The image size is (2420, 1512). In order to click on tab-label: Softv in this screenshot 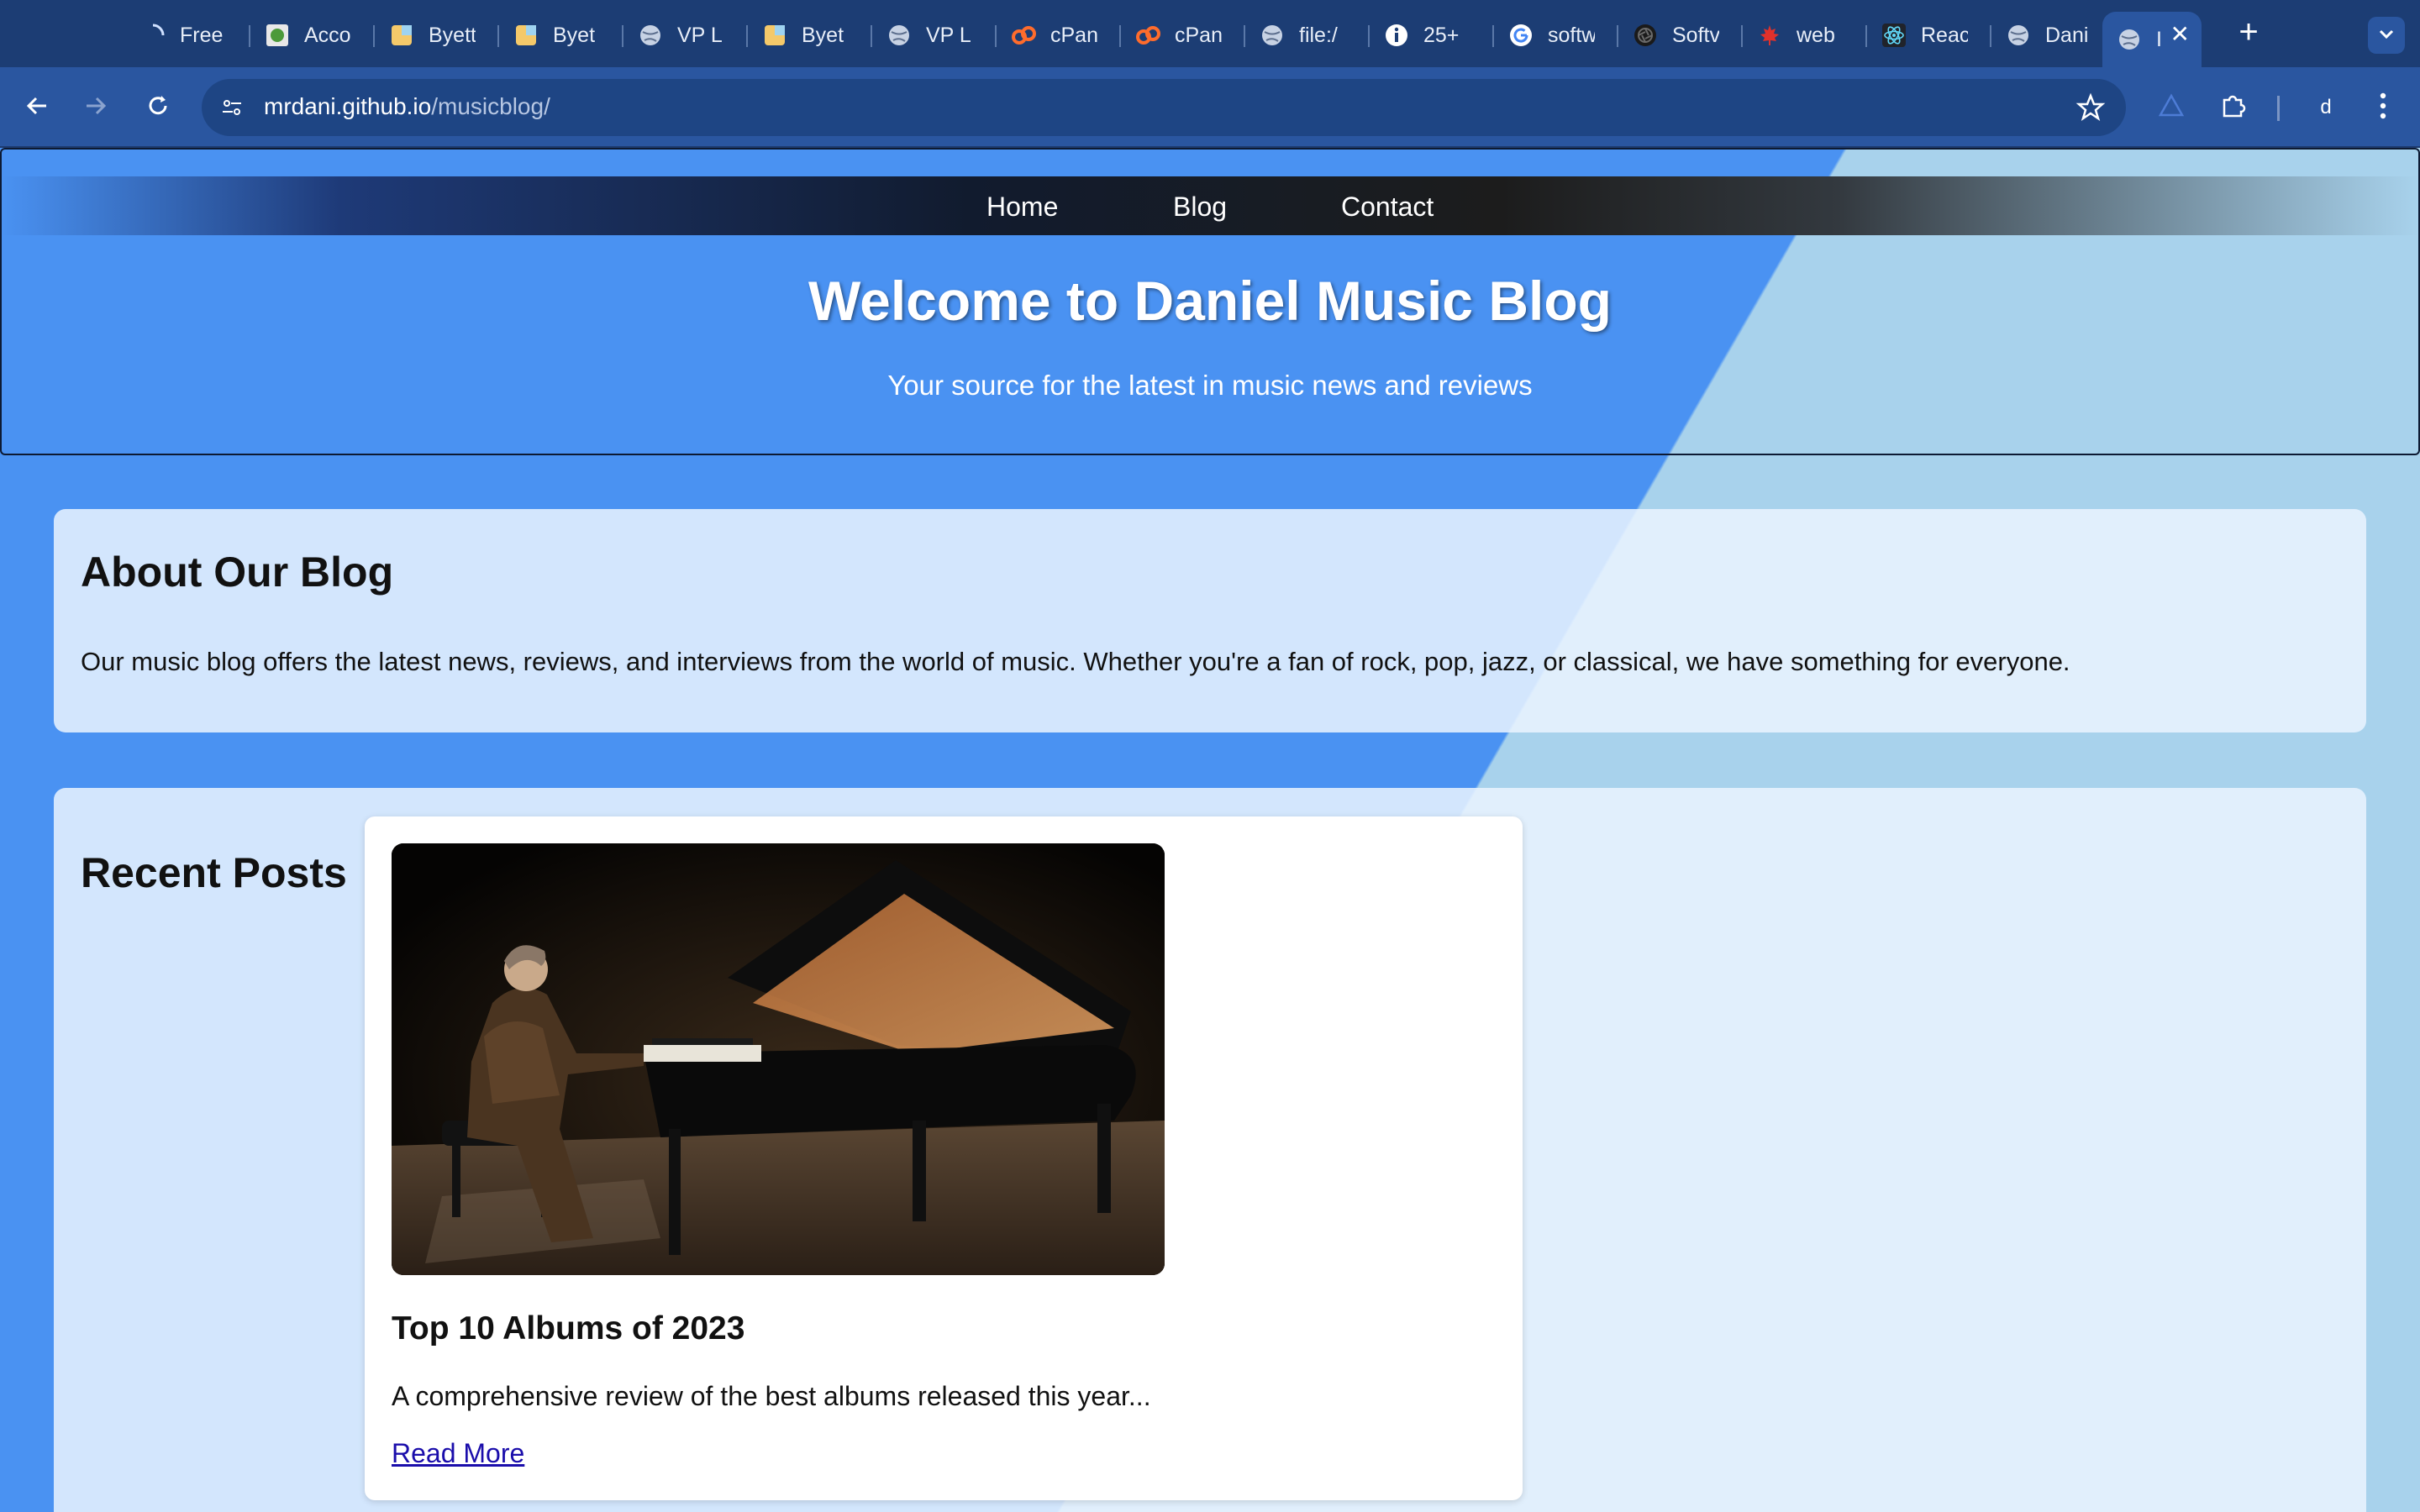, I will do `click(1695, 35)`.